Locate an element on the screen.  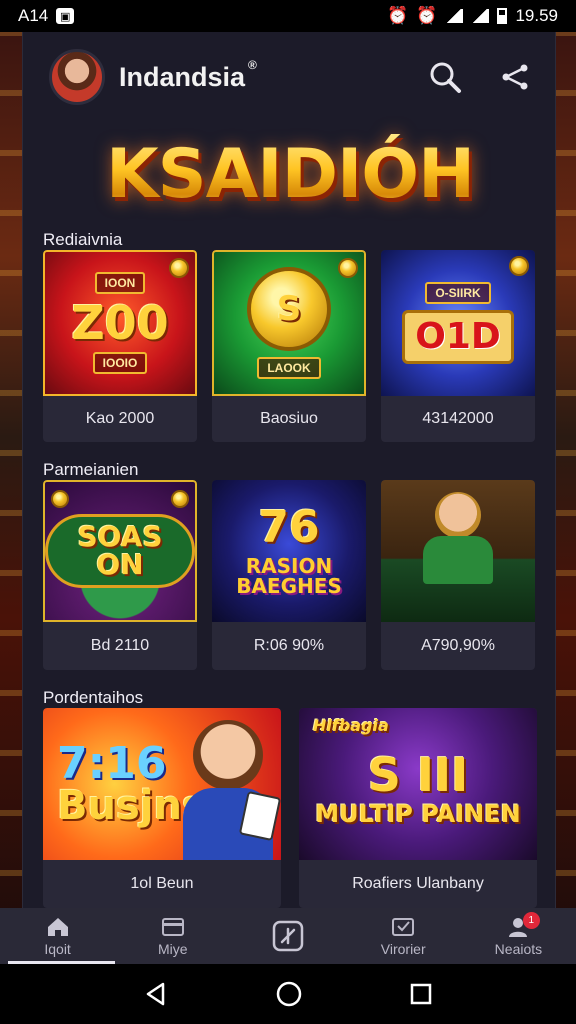
game-card-rasion: 76 RASION BAEGHES R:06 90% is located at coordinates (289, 575).